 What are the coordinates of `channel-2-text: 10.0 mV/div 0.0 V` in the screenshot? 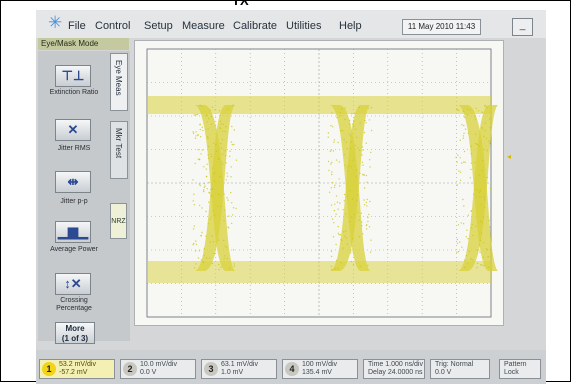 It's located at (158, 368).